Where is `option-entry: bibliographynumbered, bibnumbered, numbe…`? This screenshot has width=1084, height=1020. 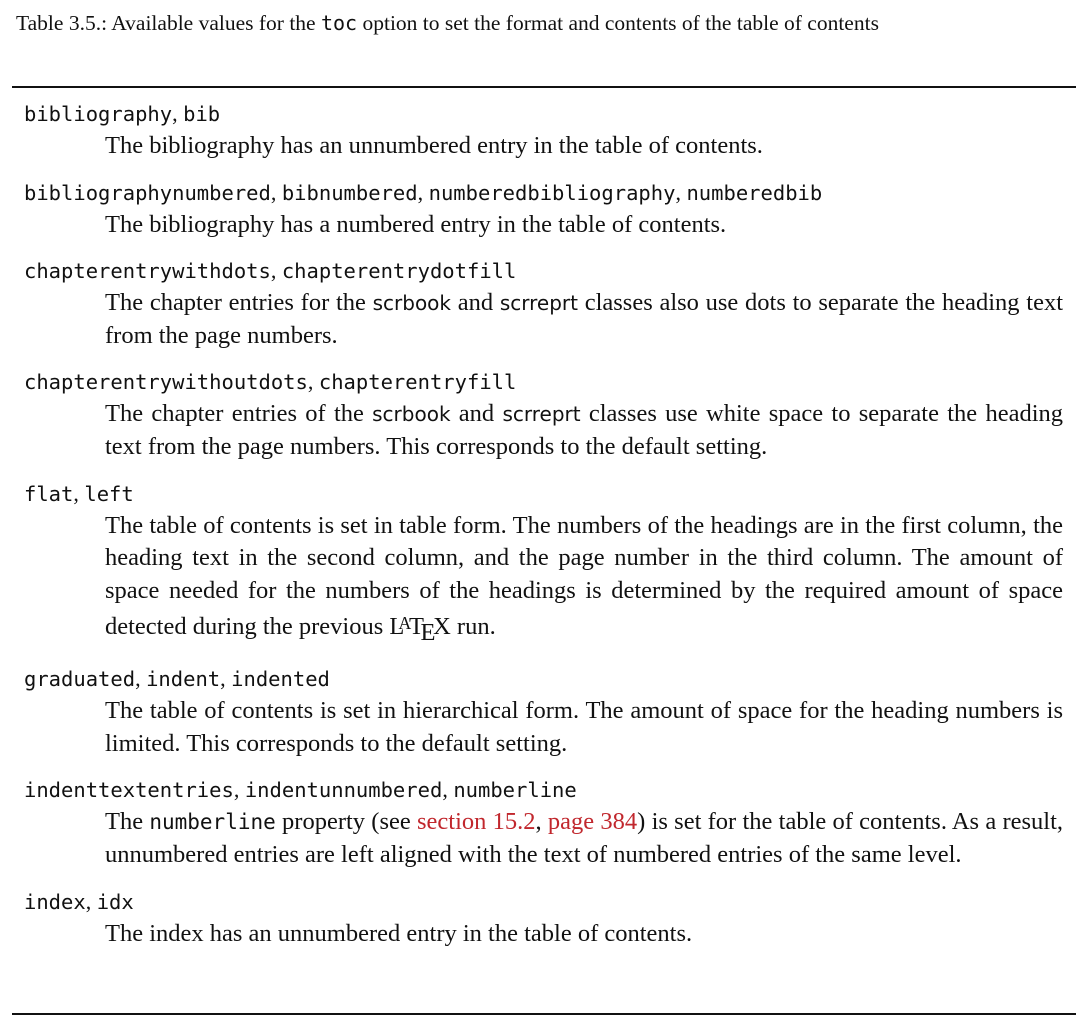 option-entry: bibliographynumbered, bibnumbered, numbe… is located at coordinates (544, 209).